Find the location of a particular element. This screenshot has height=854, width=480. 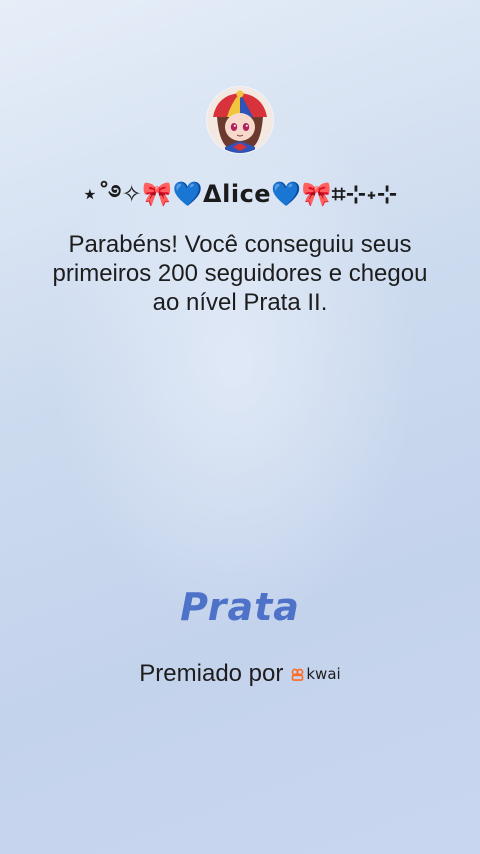

avatar is located at coordinates (240, 120).